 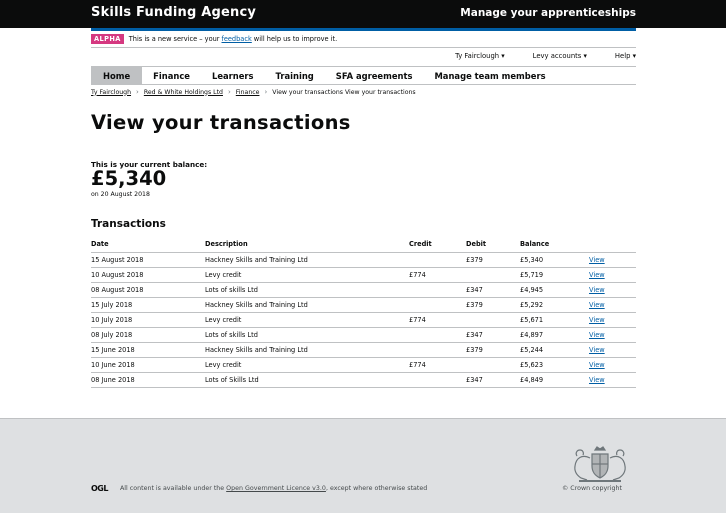 I want to click on licence-text-after: , except where otherwise stated, so click(x=376, y=488).